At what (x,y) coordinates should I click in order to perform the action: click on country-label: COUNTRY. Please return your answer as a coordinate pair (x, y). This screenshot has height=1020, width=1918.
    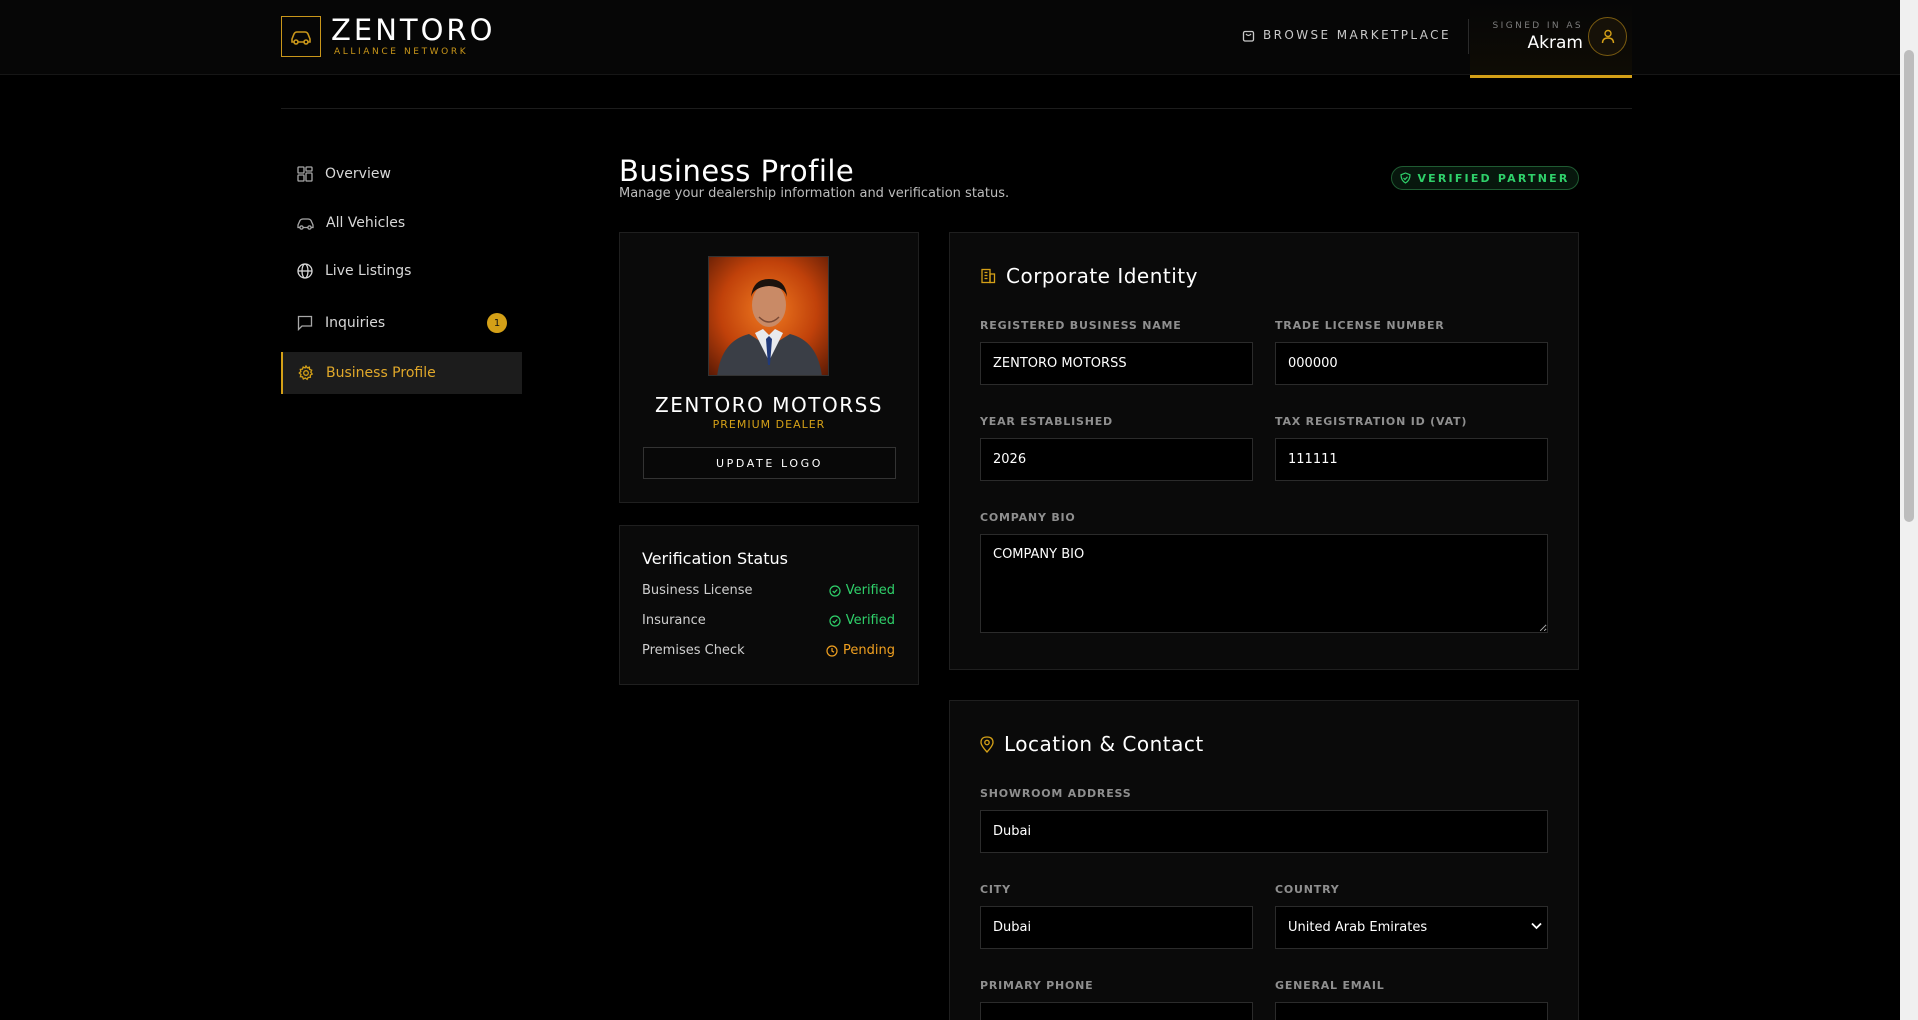
    Looking at the image, I should click on (1307, 889).